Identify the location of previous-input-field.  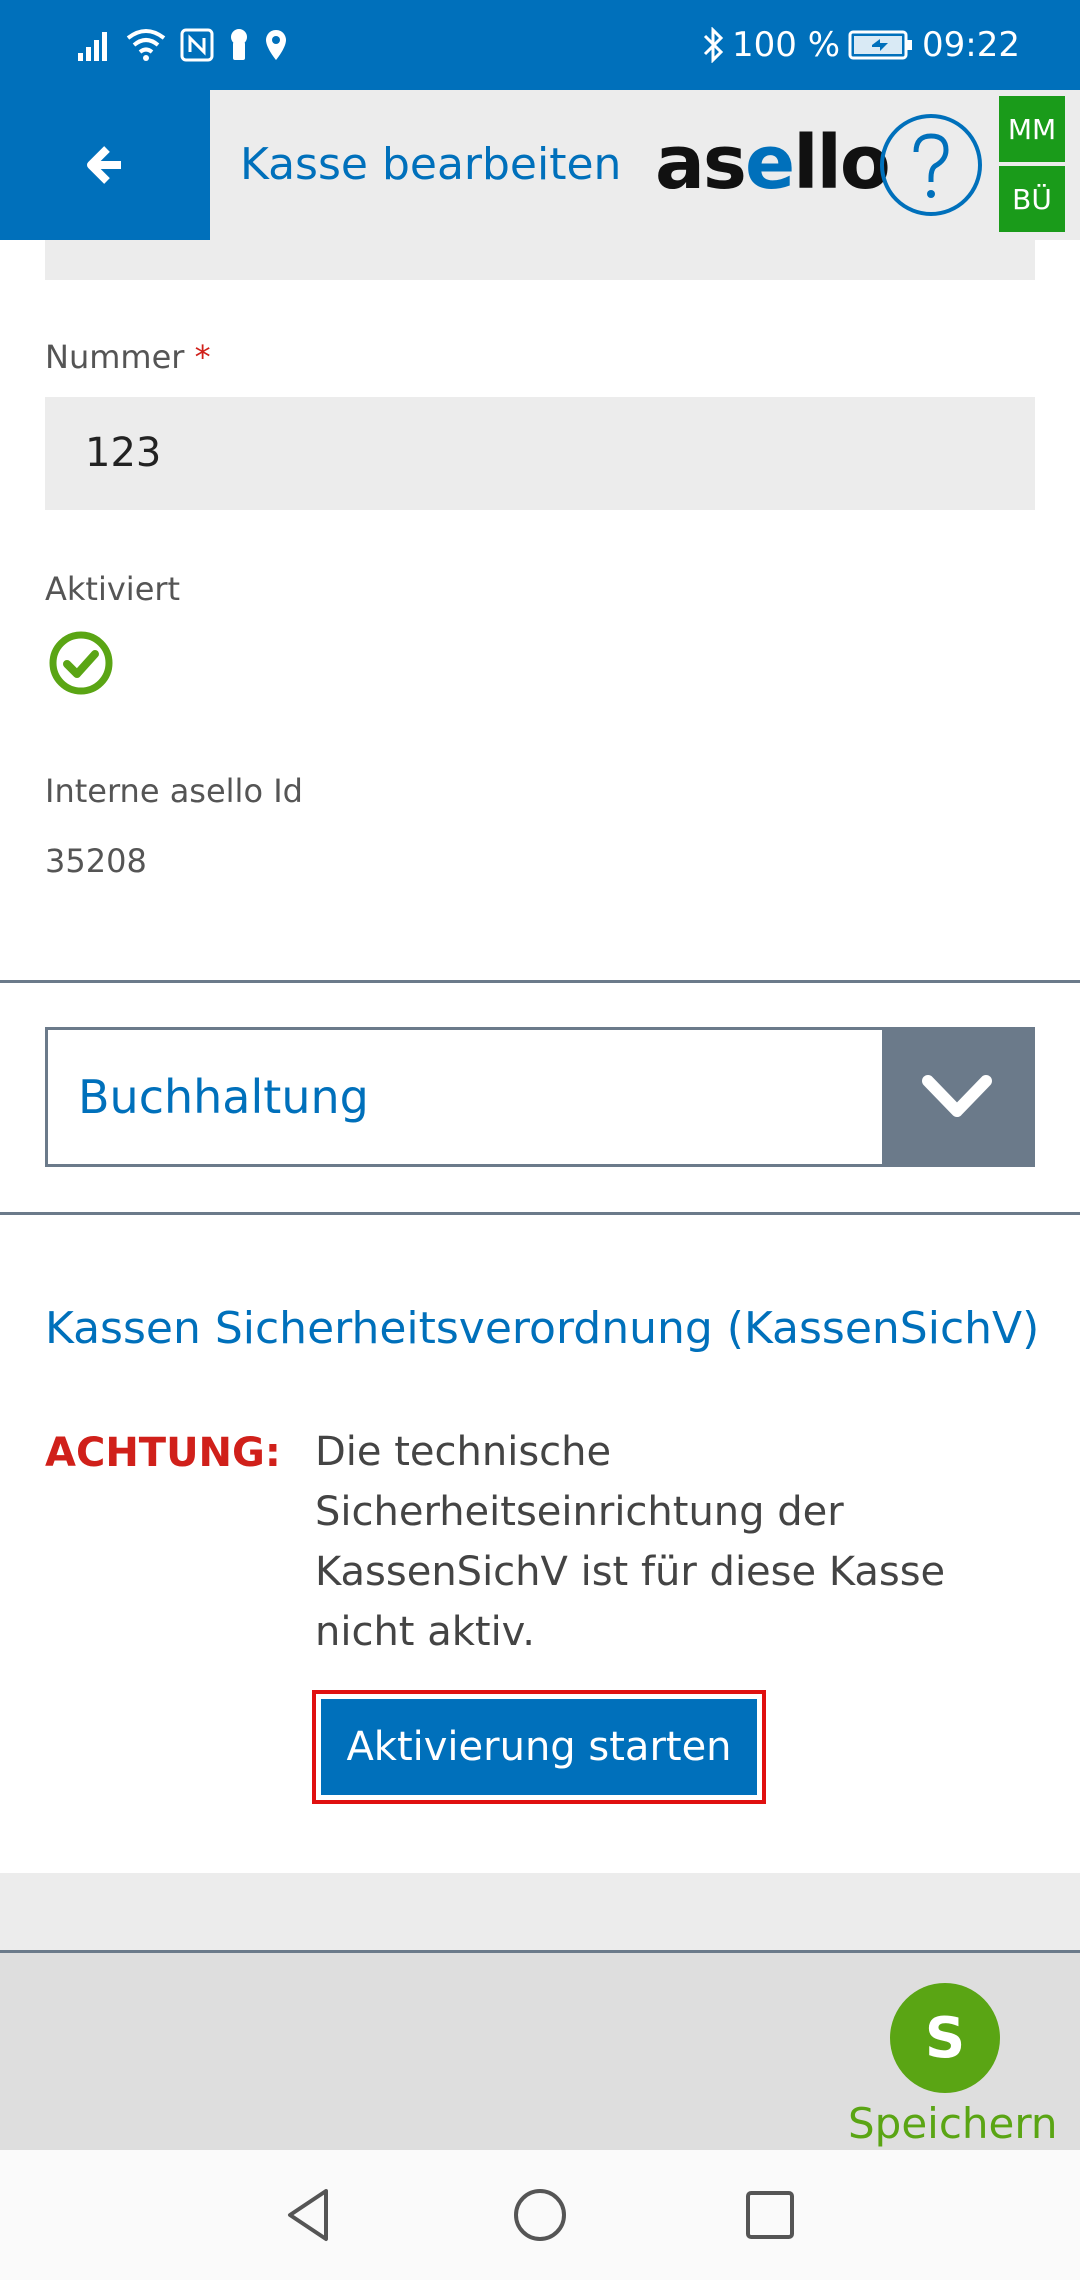
(540, 260).